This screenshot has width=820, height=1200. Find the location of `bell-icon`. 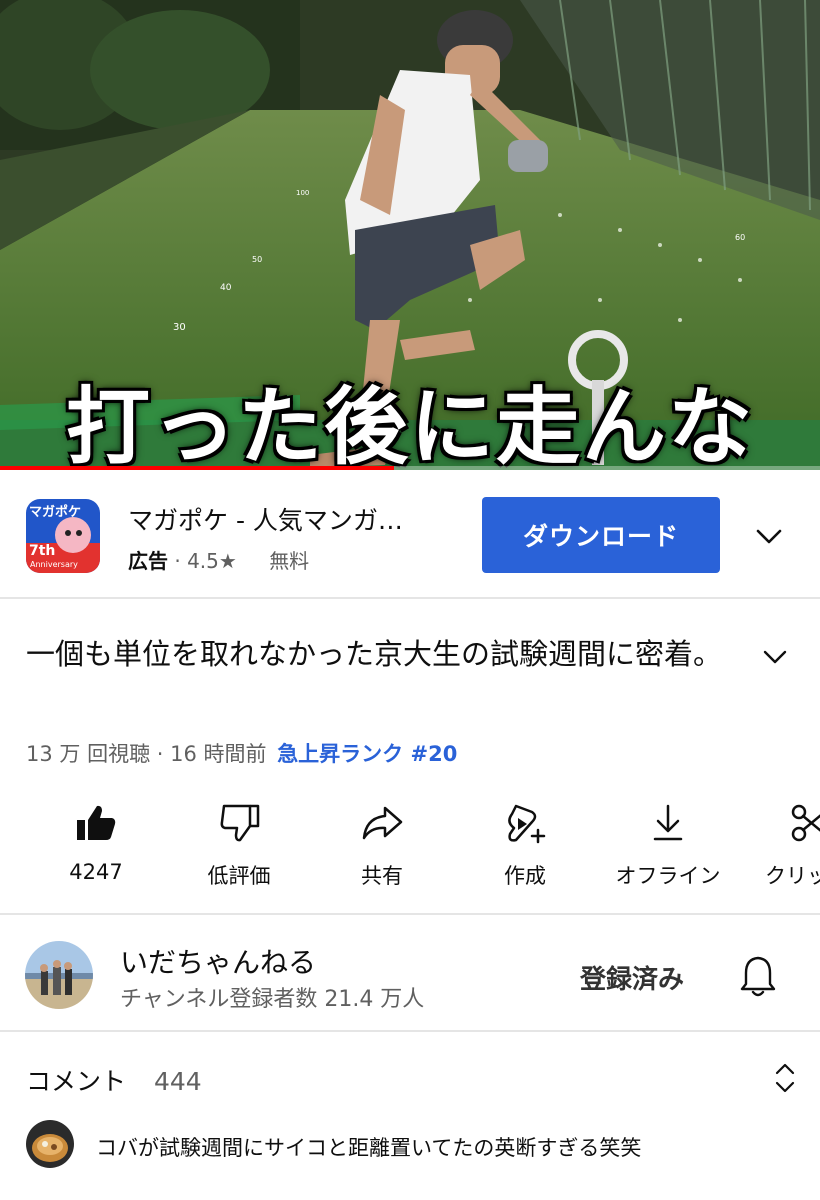

bell-icon is located at coordinates (758, 976).